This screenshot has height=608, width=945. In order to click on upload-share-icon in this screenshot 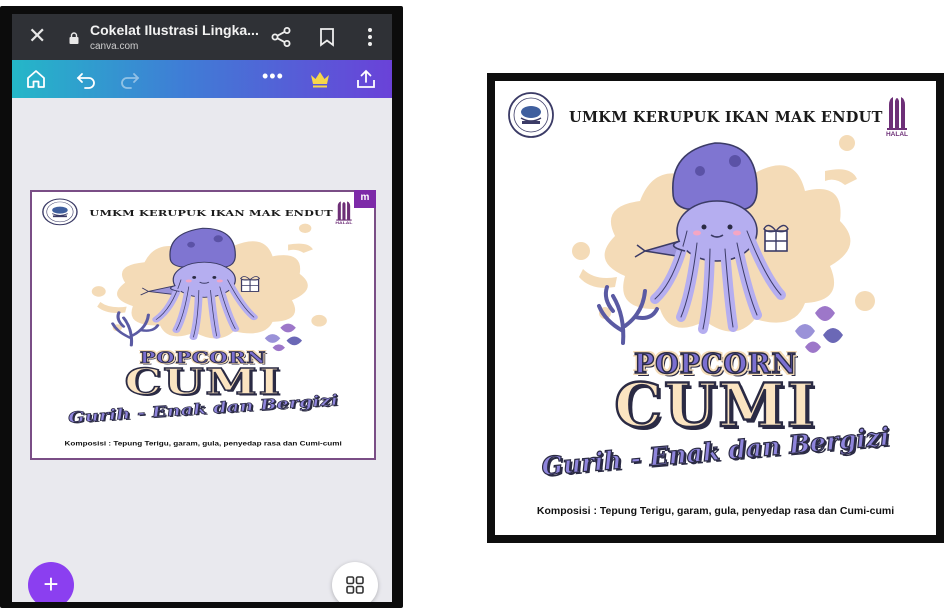, I will do `click(366, 79)`.